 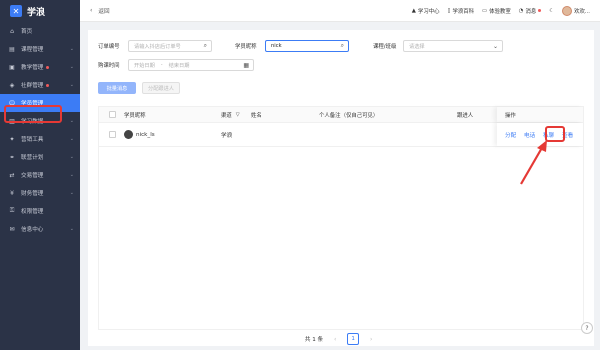 I want to click on sidebar-item-8: ⇄ 交易管理 ⌄, so click(x=40, y=175).